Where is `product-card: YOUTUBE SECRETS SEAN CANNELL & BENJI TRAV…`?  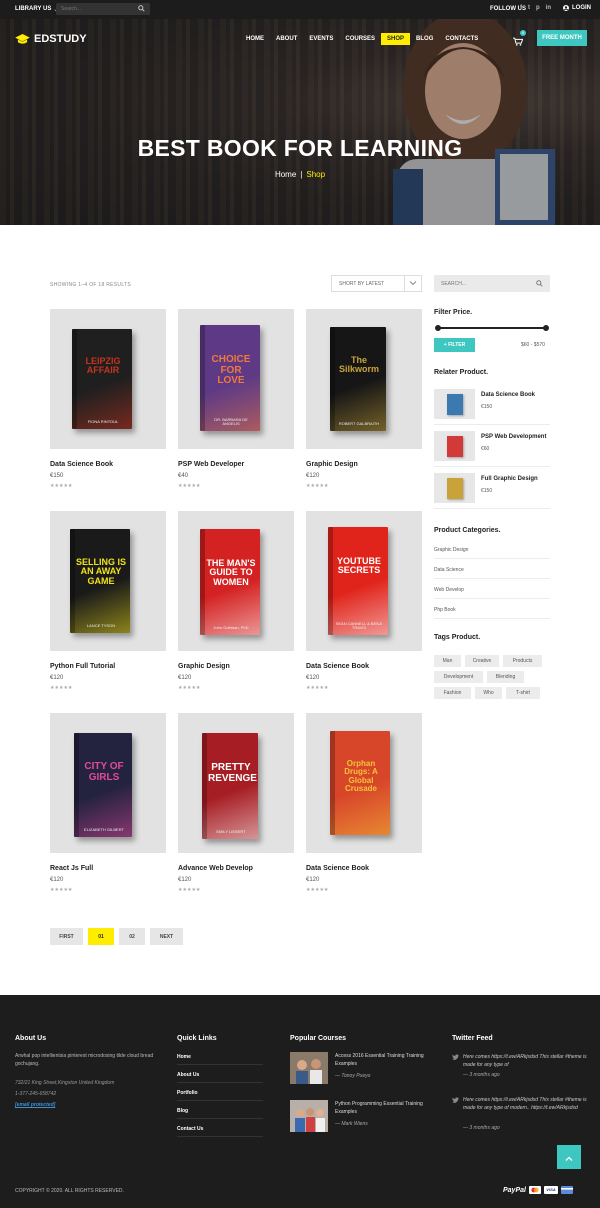
product-card: YOUTUBE SECRETS SEAN CANNELL & BENJI TRAV… is located at coordinates (364, 601).